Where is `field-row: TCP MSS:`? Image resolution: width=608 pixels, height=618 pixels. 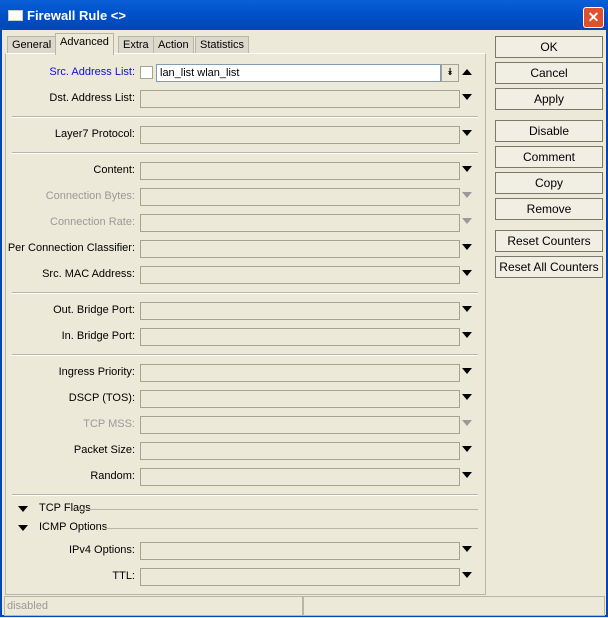
field-row: TCP MSS: is located at coordinates (246, 425).